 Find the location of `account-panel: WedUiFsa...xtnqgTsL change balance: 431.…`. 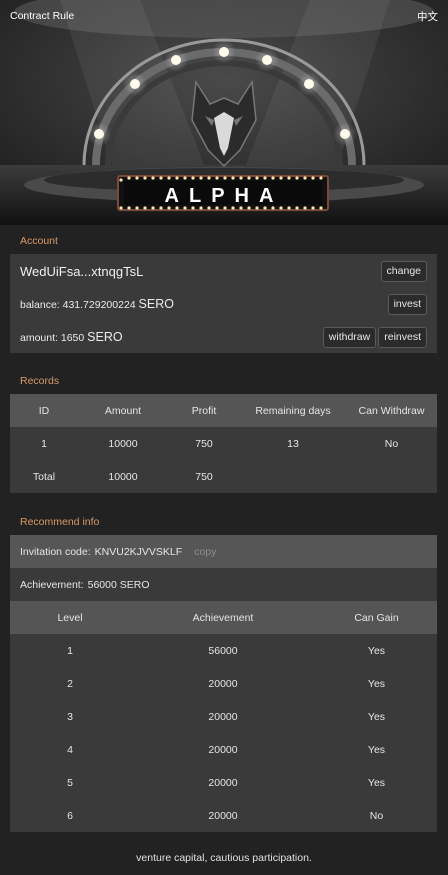

account-panel: WedUiFsa...xtnqgTsL change balance: 431.… is located at coordinates (223, 303).